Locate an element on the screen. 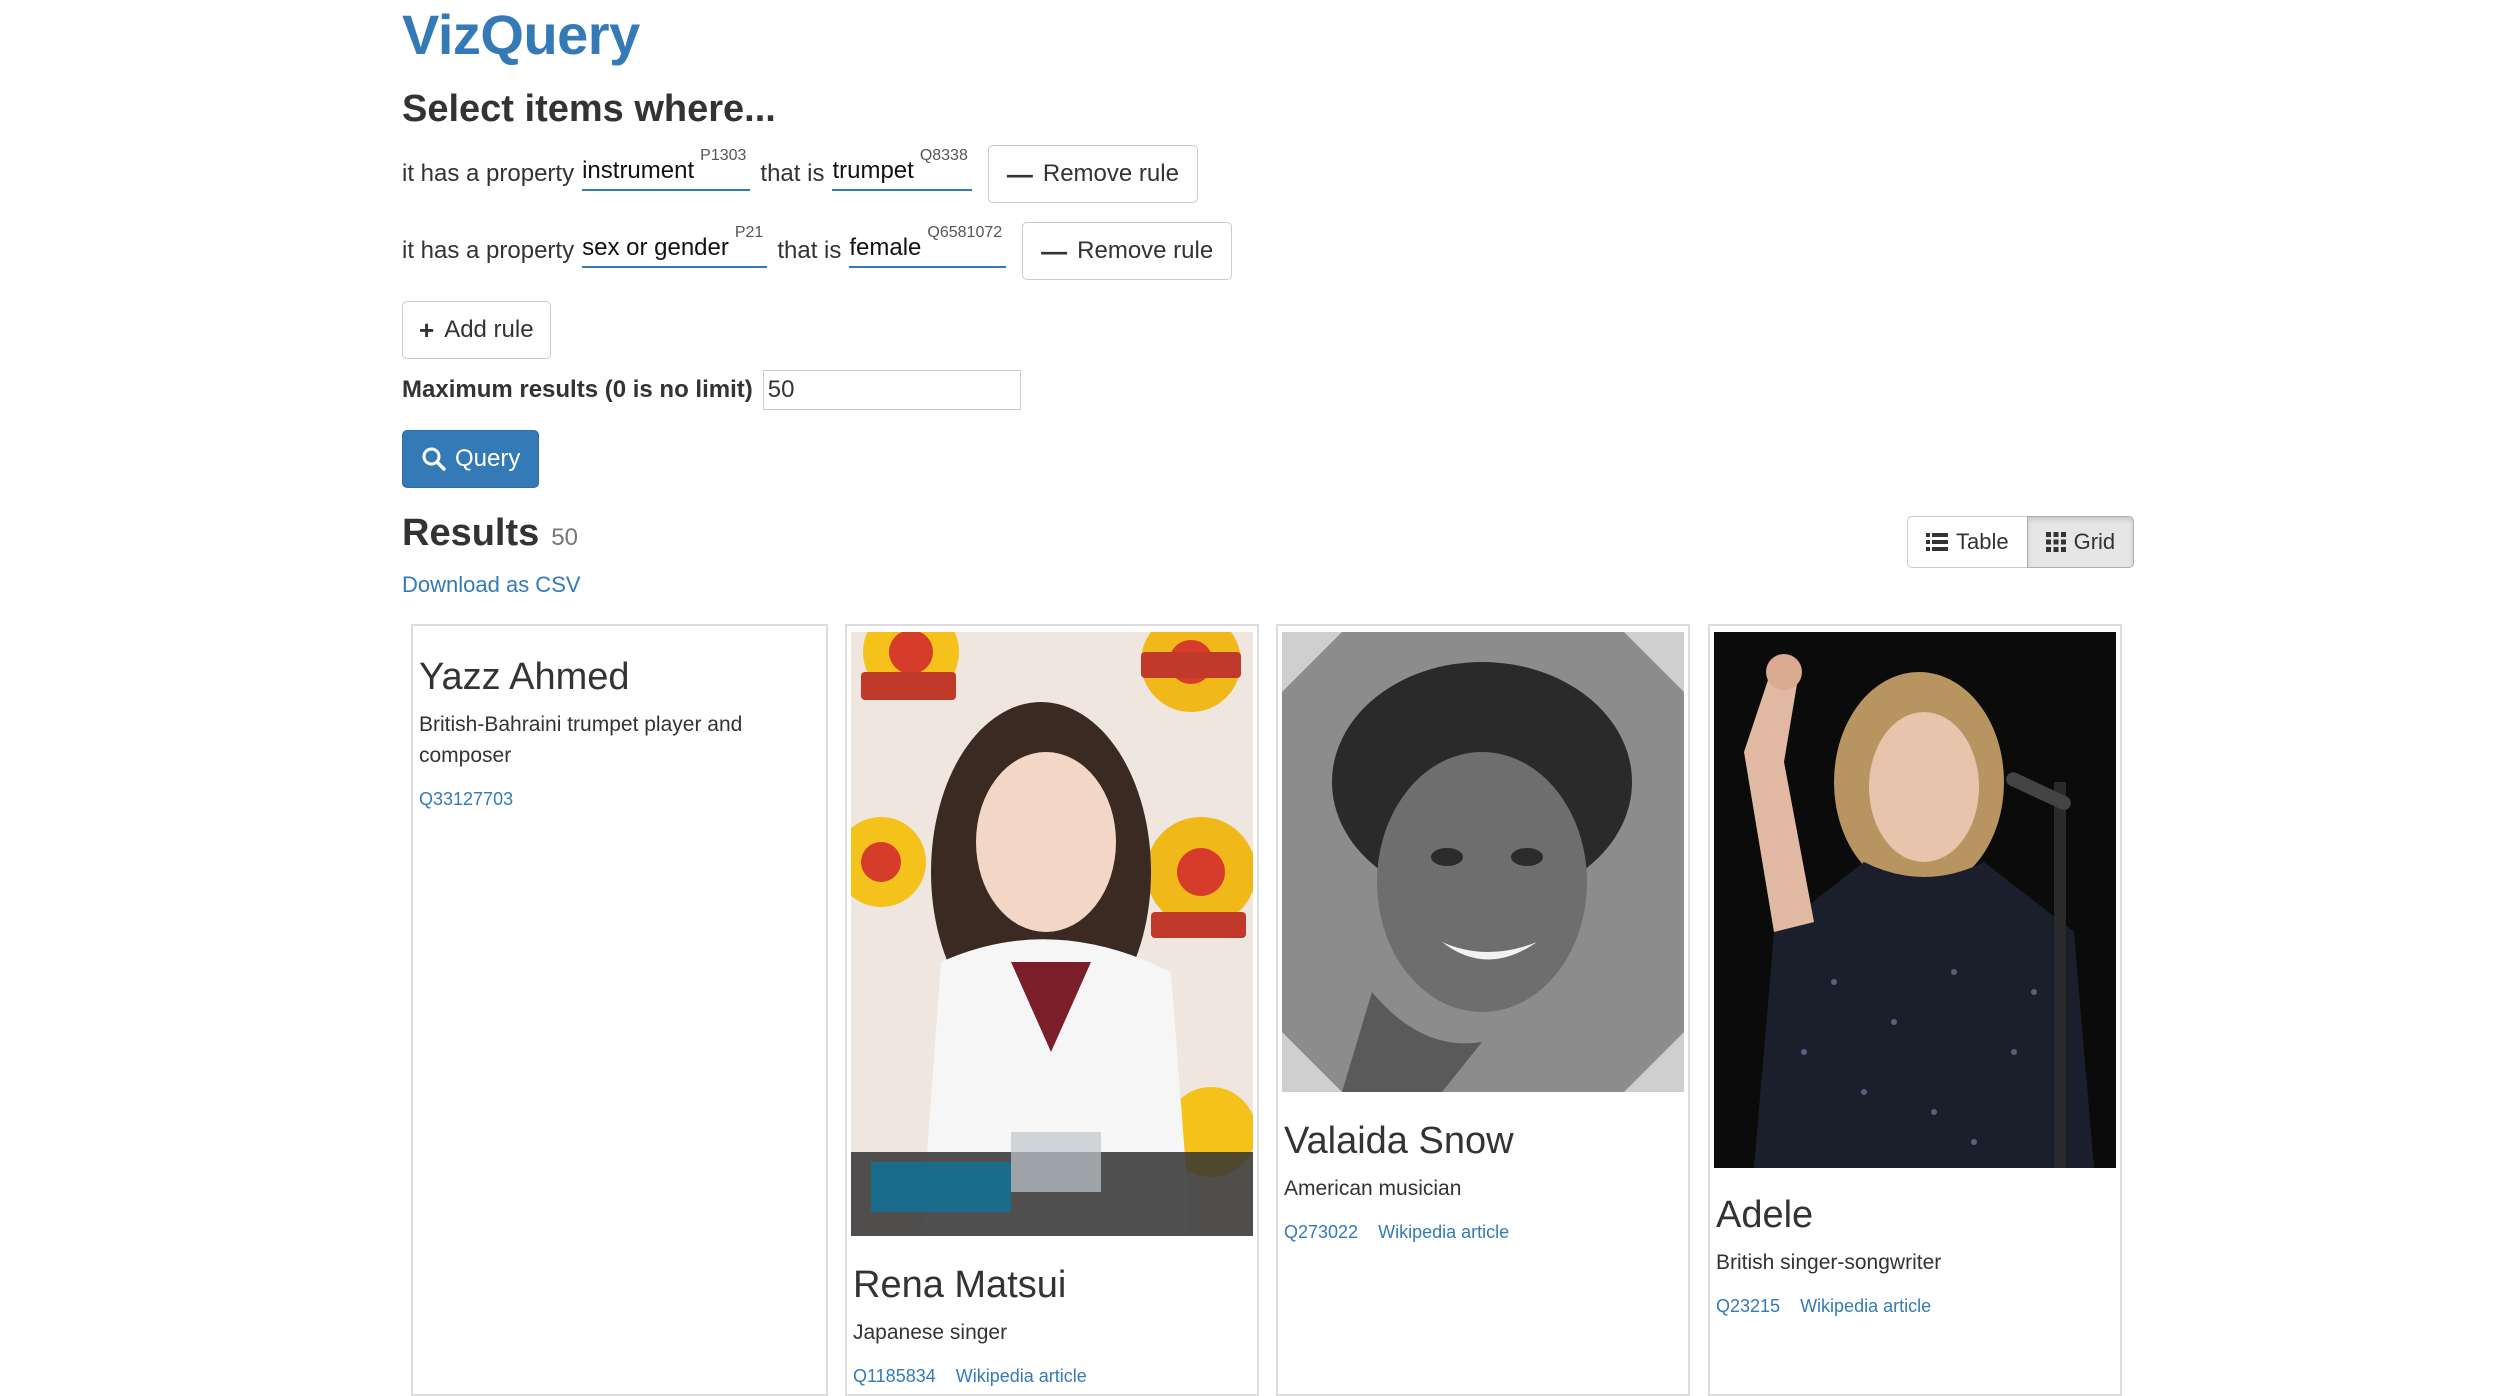 Image resolution: width=2516 pixels, height=1396 pixels. card-description: American musician is located at coordinates (1373, 1188).